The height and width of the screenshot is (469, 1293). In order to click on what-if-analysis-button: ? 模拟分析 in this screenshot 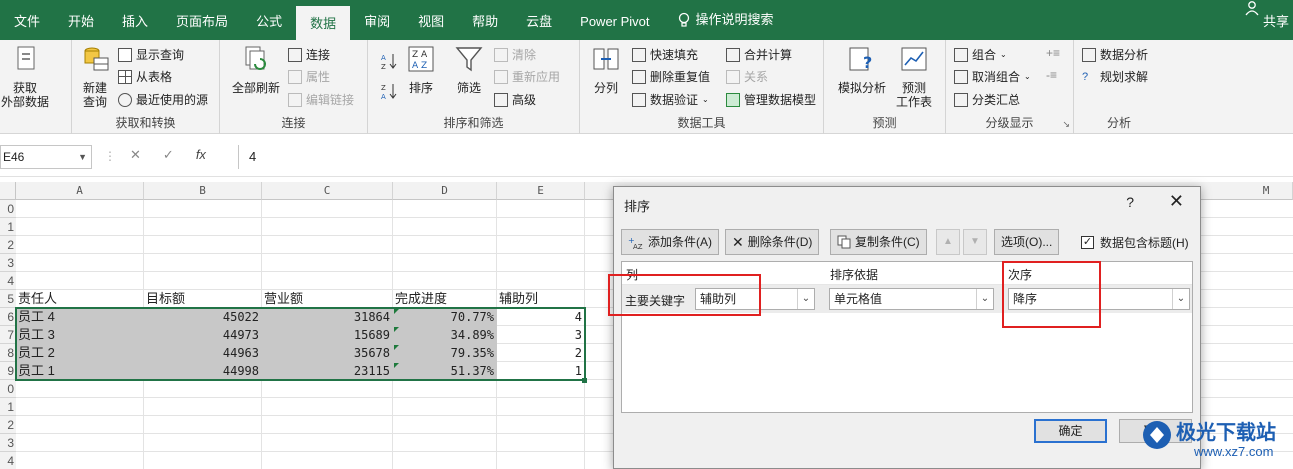, I will do `click(862, 69)`.